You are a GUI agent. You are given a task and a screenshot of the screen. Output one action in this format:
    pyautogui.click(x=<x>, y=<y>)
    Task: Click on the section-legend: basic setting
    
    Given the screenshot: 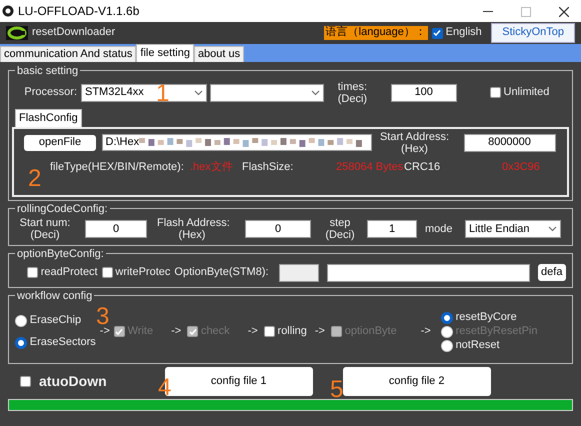 What is the action you would take?
    pyautogui.click(x=47, y=70)
    